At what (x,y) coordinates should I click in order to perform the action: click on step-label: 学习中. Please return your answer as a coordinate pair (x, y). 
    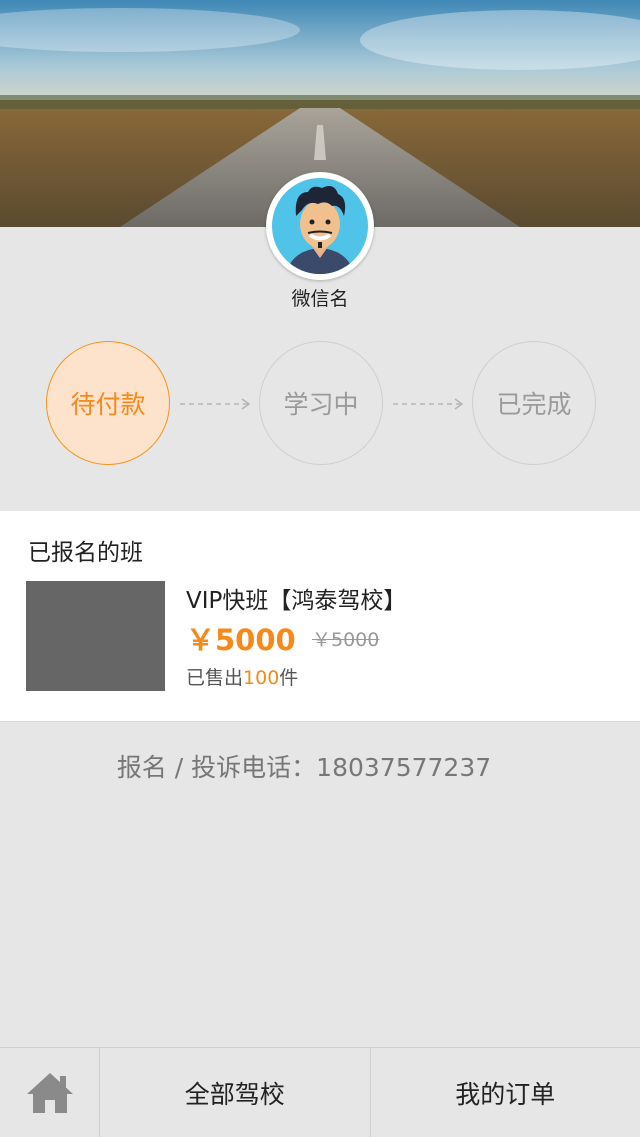
    Looking at the image, I should click on (320, 403).